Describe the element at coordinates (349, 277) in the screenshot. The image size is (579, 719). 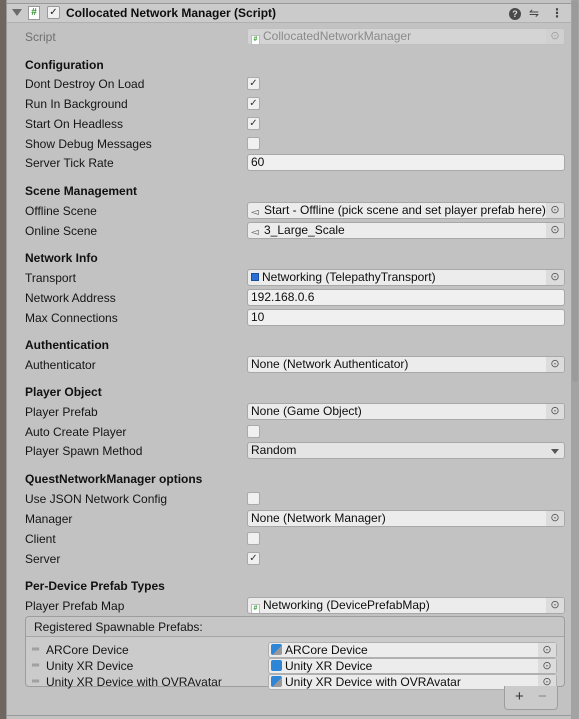
I see `transport-value: Networking (TelepathyTransport)` at that location.